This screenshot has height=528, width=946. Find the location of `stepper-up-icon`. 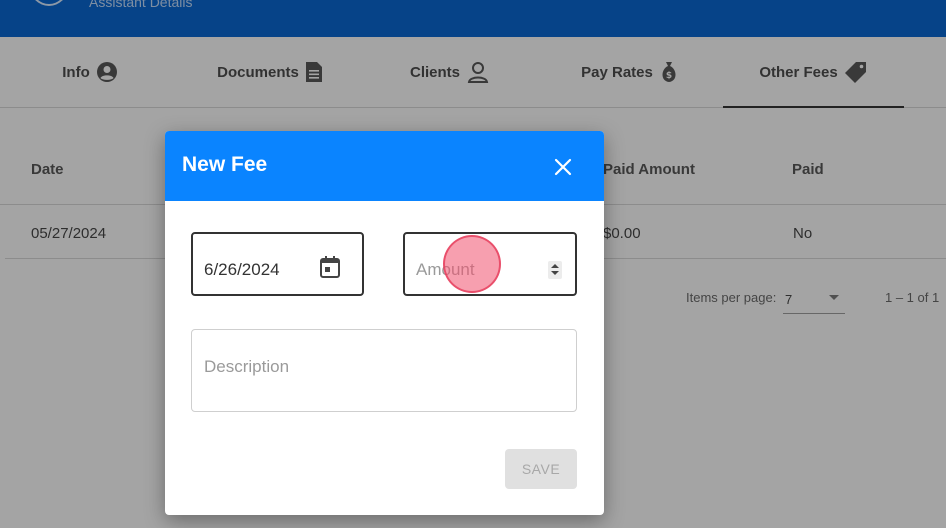

stepper-up-icon is located at coordinates (555, 266).